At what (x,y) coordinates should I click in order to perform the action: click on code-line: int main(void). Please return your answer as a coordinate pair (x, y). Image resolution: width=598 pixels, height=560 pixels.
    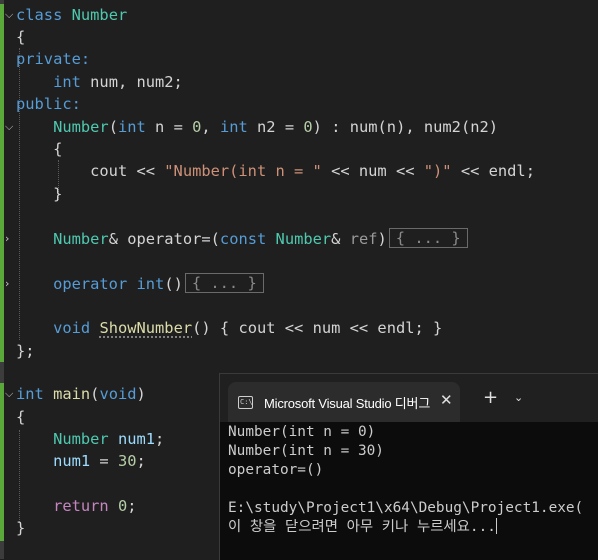
    Looking at the image, I should click on (81, 394).